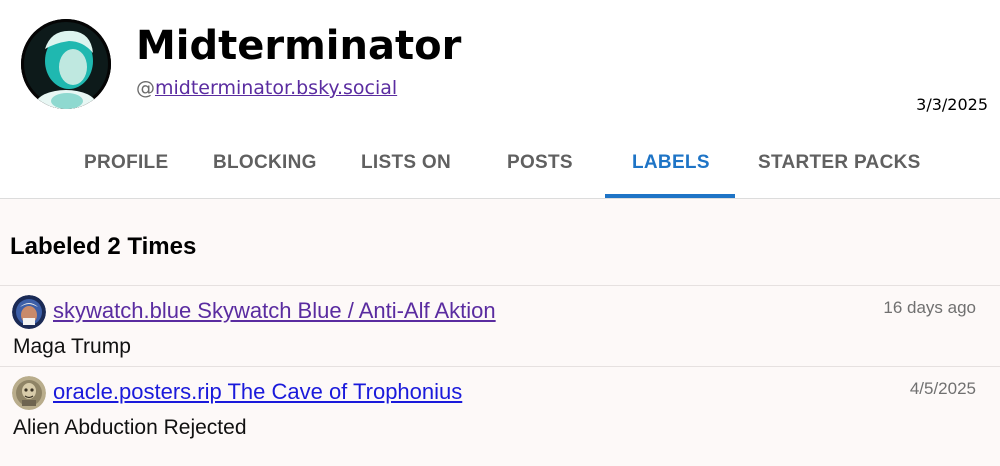 This screenshot has height=466, width=1000. What do you see at coordinates (103, 246) in the screenshot?
I see `labels-count-heading: Labeled 2 Times` at bounding box center [103, 246].